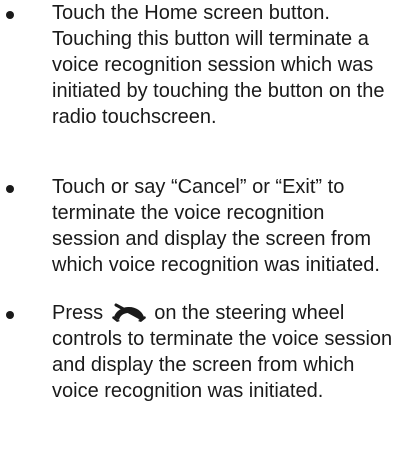 This screenshot has height=457, width=401. Describe the element at coordinates (128, 312) in the screenshot. I see `end-call-icon` at that location.